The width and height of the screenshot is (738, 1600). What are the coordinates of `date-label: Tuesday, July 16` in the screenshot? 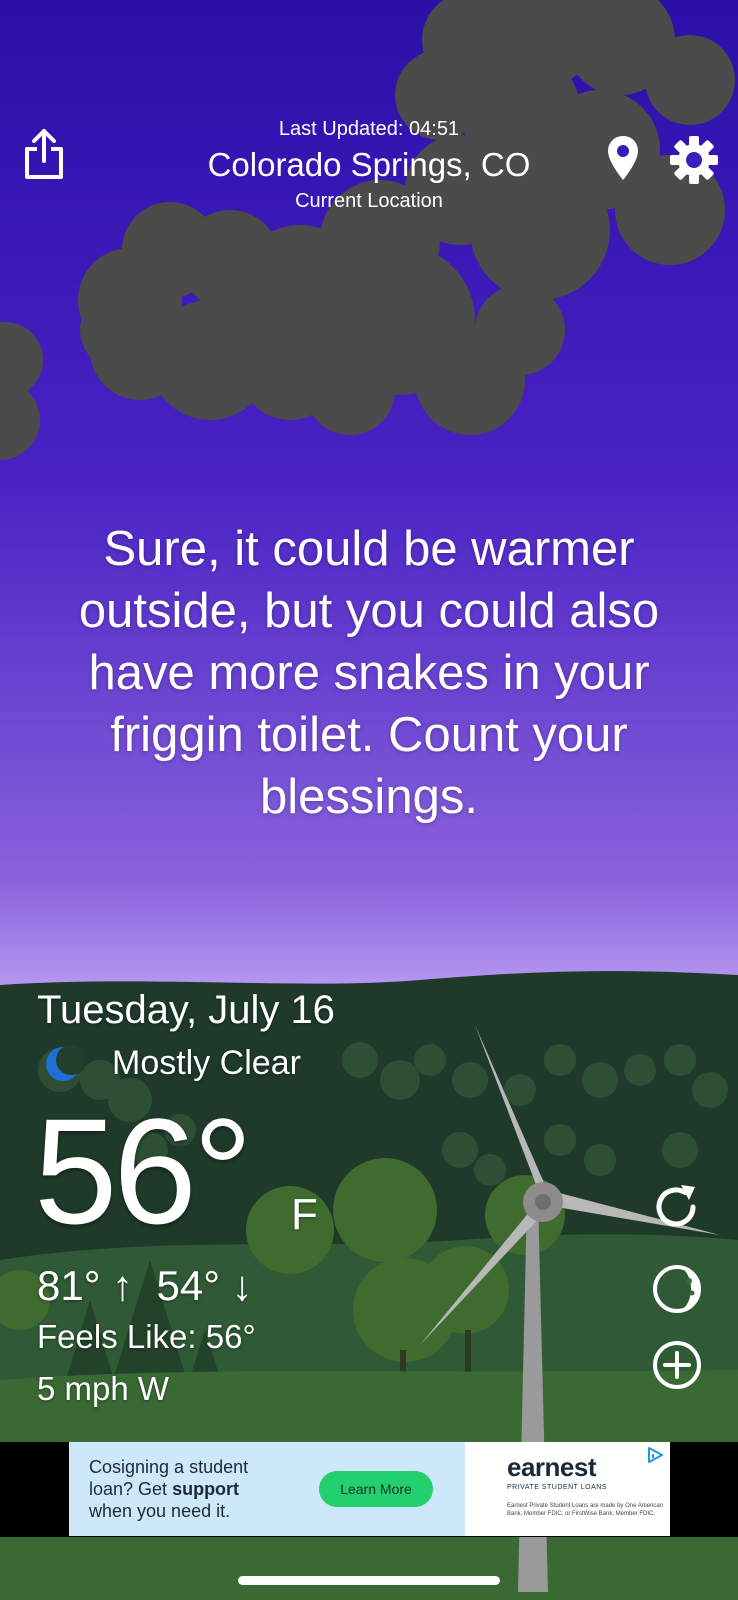 It's located at (186, 1010).